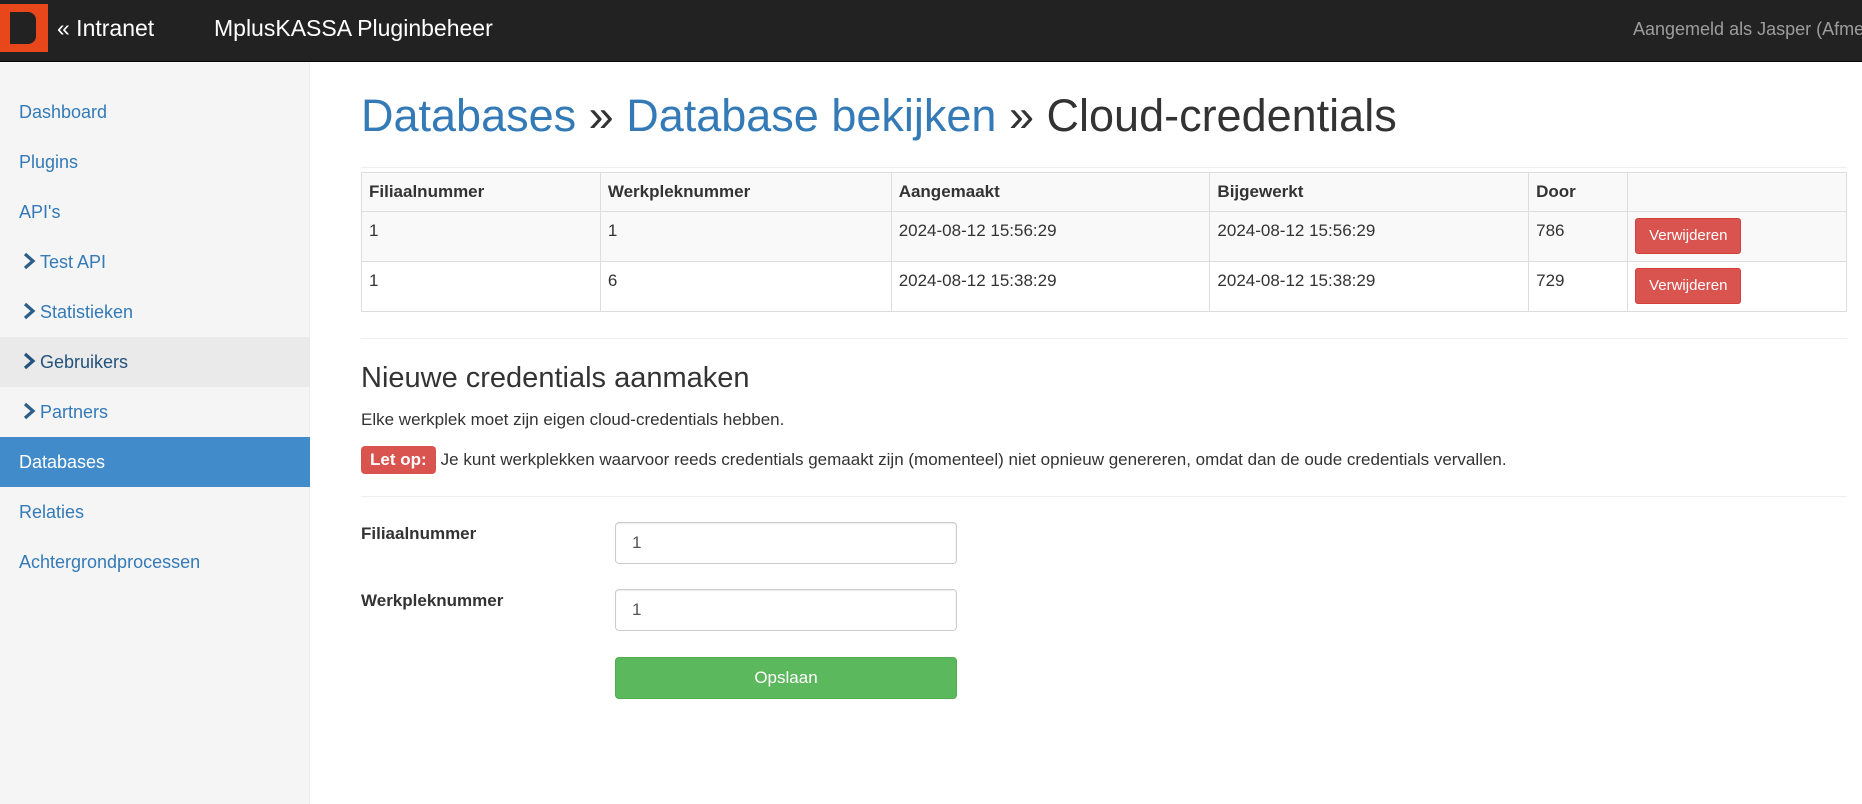 This screenshot has height=804, width=1862. What do you see at coordinates (1578, 192) in the screenshot?
I see `column-header: Door` at bounding box center [1578, 192].